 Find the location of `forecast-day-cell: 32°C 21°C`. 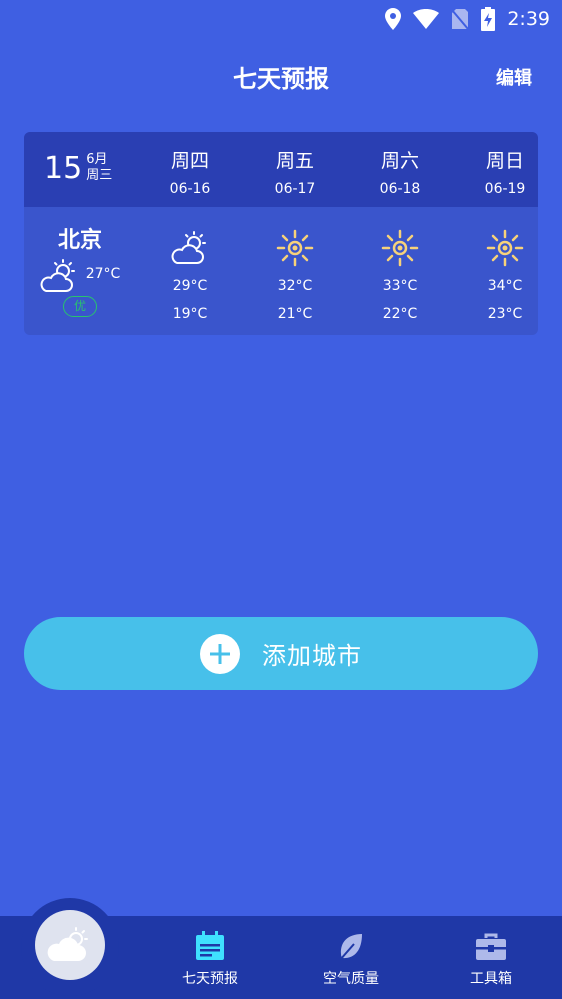

forecast-day-cell: 32°C 21°C is located at coordinates (295, 275).